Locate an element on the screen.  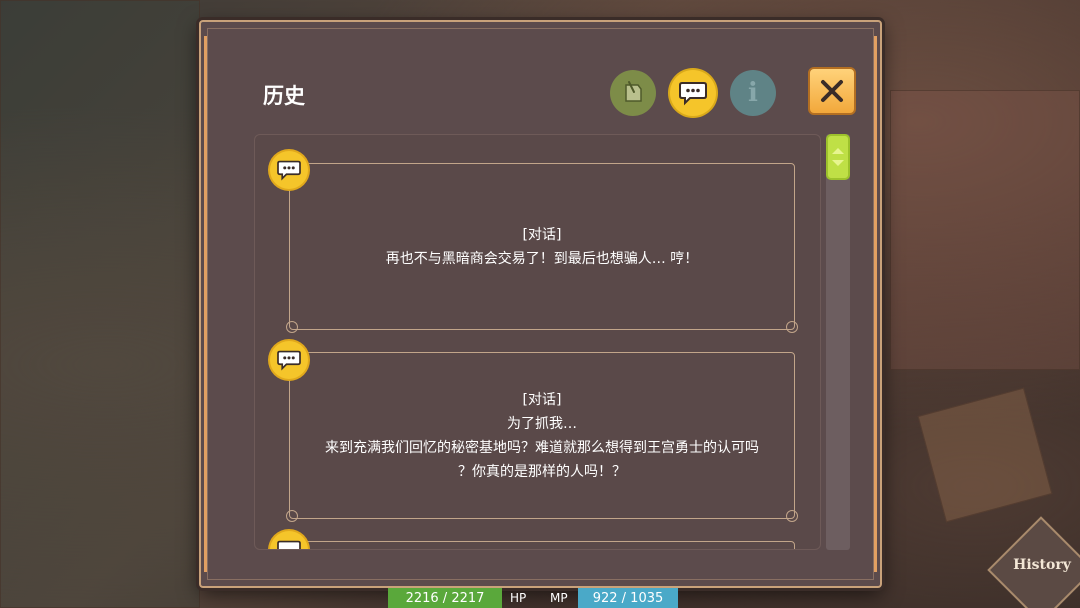
note-filter-button is located at coordinates (633, 93).